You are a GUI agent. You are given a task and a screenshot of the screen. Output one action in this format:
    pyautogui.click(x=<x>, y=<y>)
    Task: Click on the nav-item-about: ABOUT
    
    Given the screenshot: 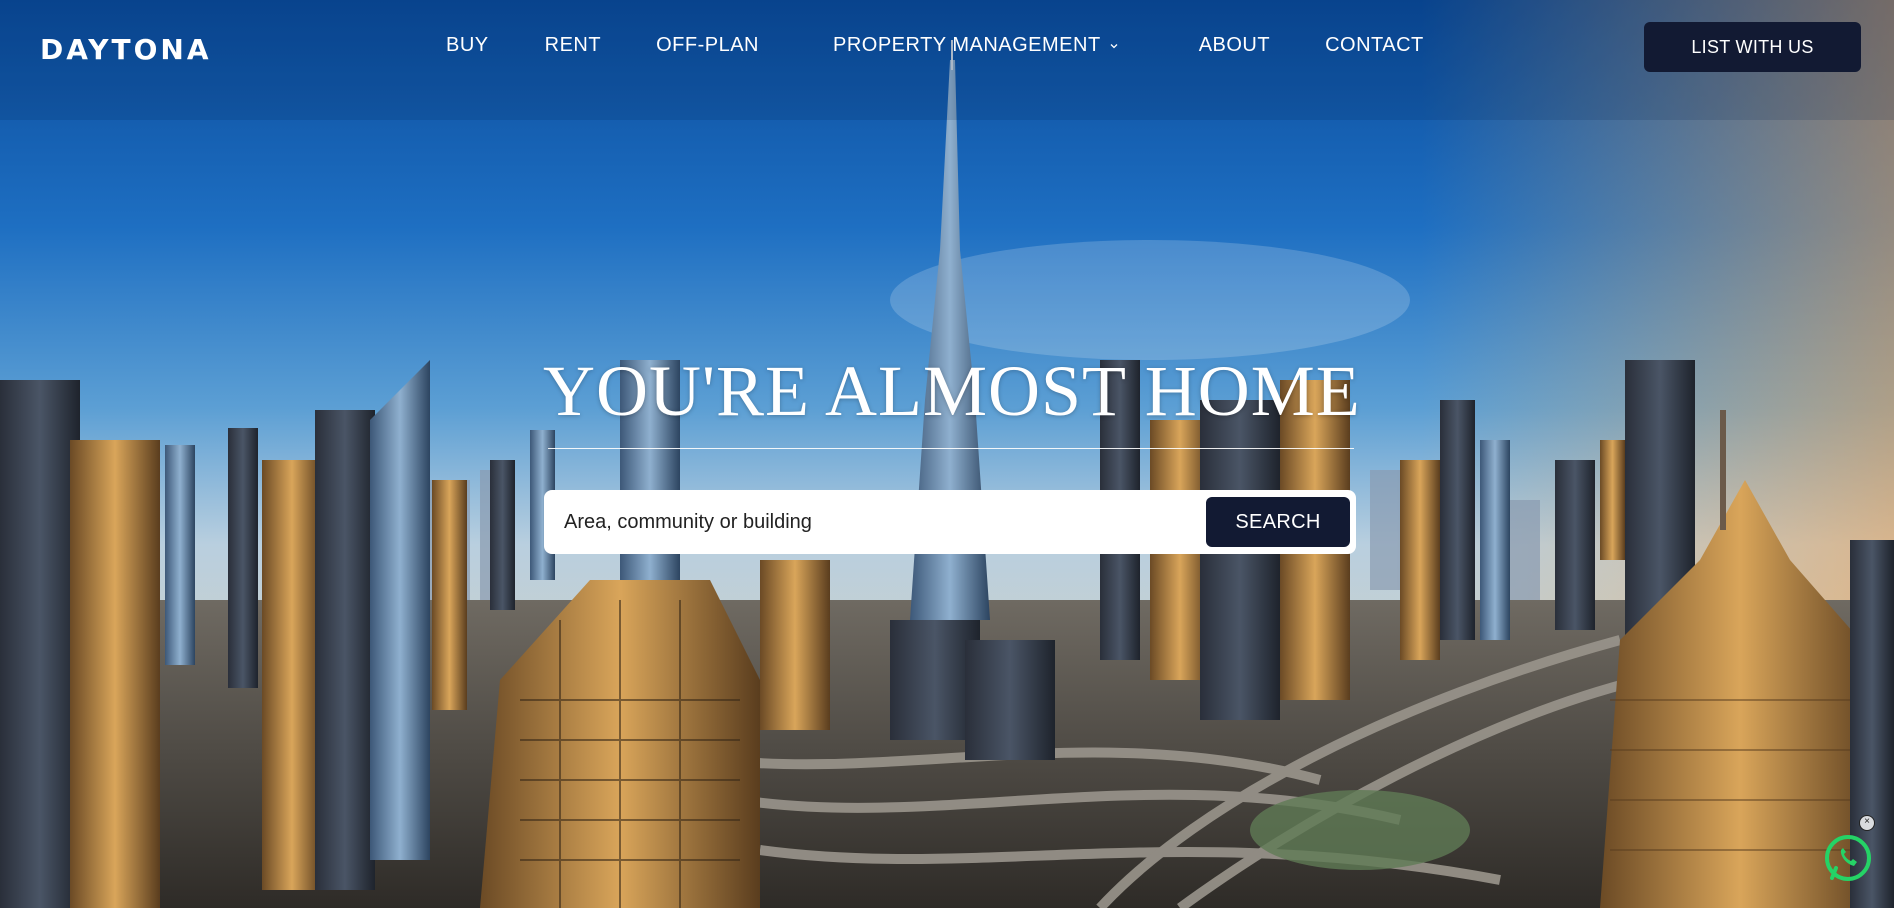 What is the action you would take?
    pyautogui.click(x=1234, y=45)
    